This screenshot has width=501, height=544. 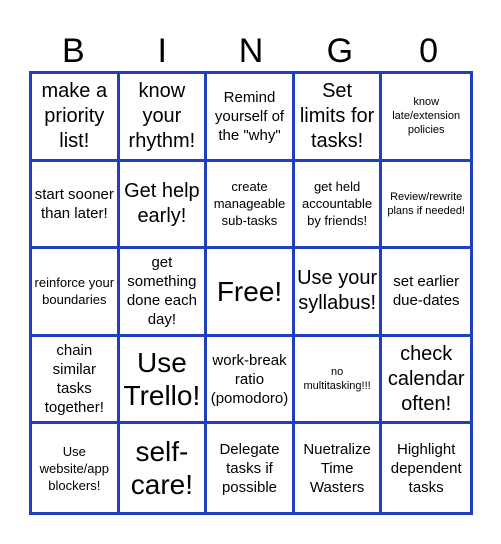 What do you see at coordinates (338, 380) in the screenshot?
I see `bingo-cell: no multitasking!!!` at bounding box center [338, 380].